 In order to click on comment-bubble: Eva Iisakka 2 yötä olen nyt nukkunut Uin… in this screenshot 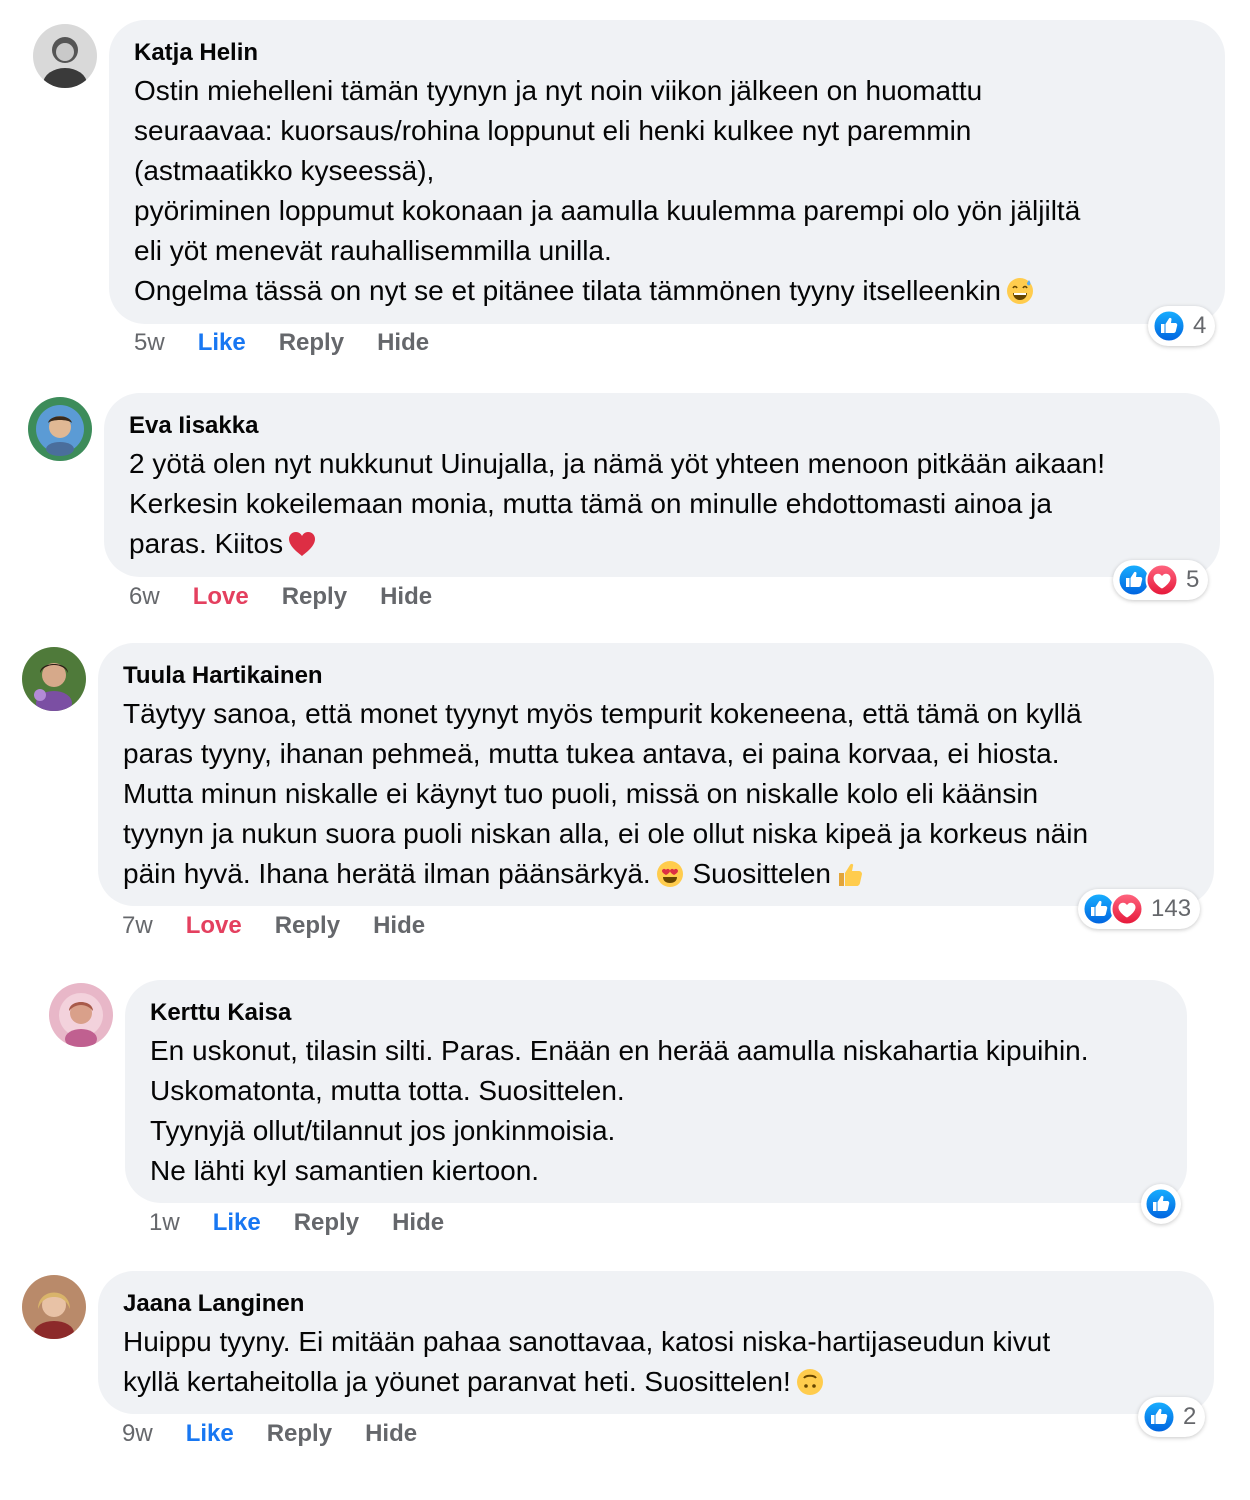, I will do `click(662, 485)`.